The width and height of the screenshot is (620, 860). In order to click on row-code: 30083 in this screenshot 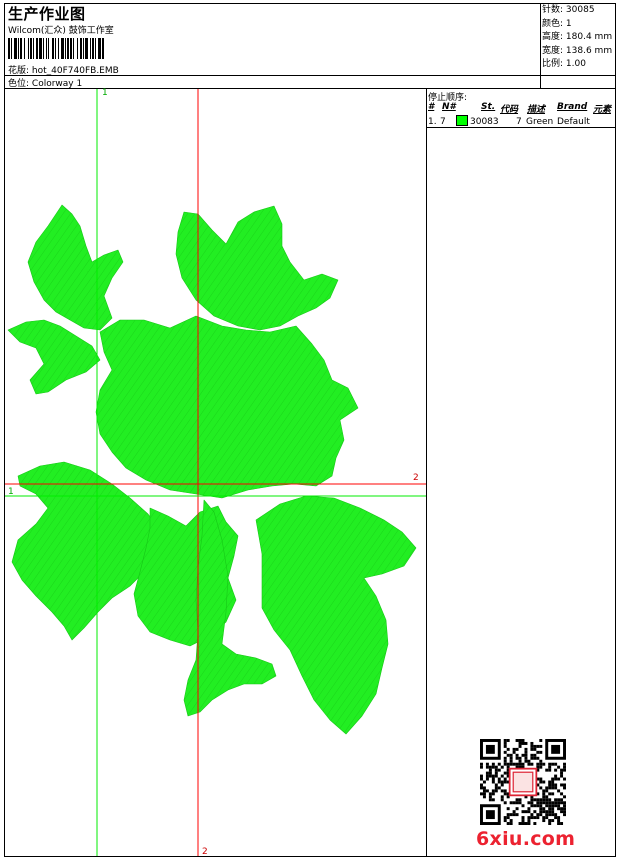, I will do `click(484, 122)`.